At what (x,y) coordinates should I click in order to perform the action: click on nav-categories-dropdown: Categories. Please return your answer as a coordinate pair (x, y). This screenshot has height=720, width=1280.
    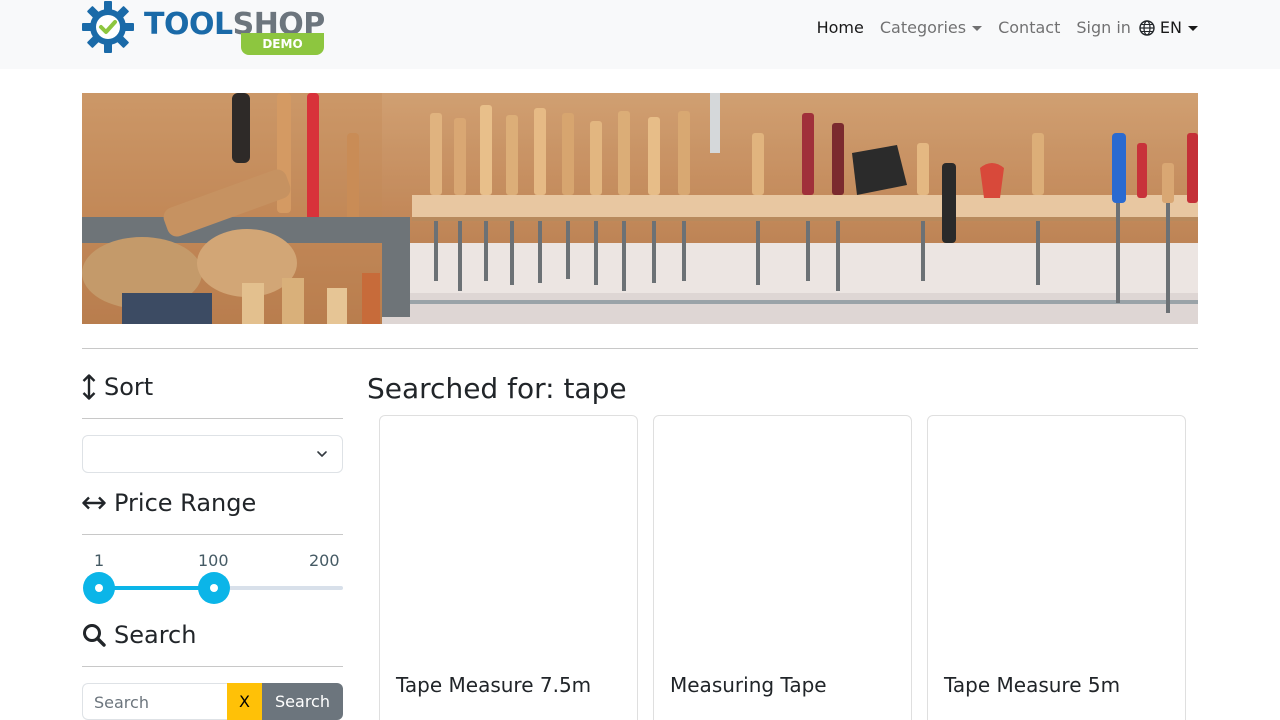
    Looking at the image, I should click on (931, 28).